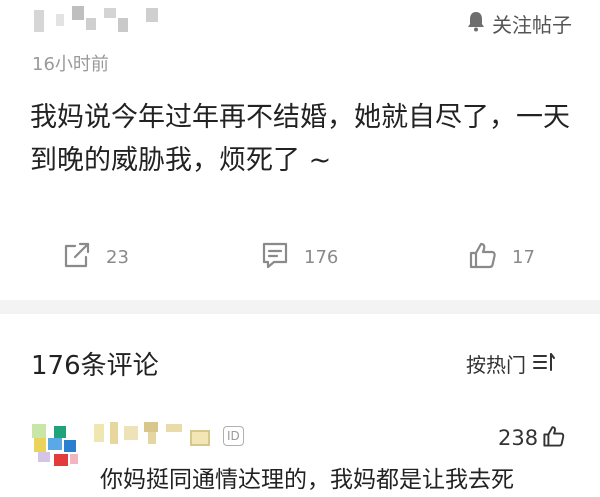 This screenshot has height=497, width=600. I want to click on post-action-bar: 23 176 17, so click(300, 257).